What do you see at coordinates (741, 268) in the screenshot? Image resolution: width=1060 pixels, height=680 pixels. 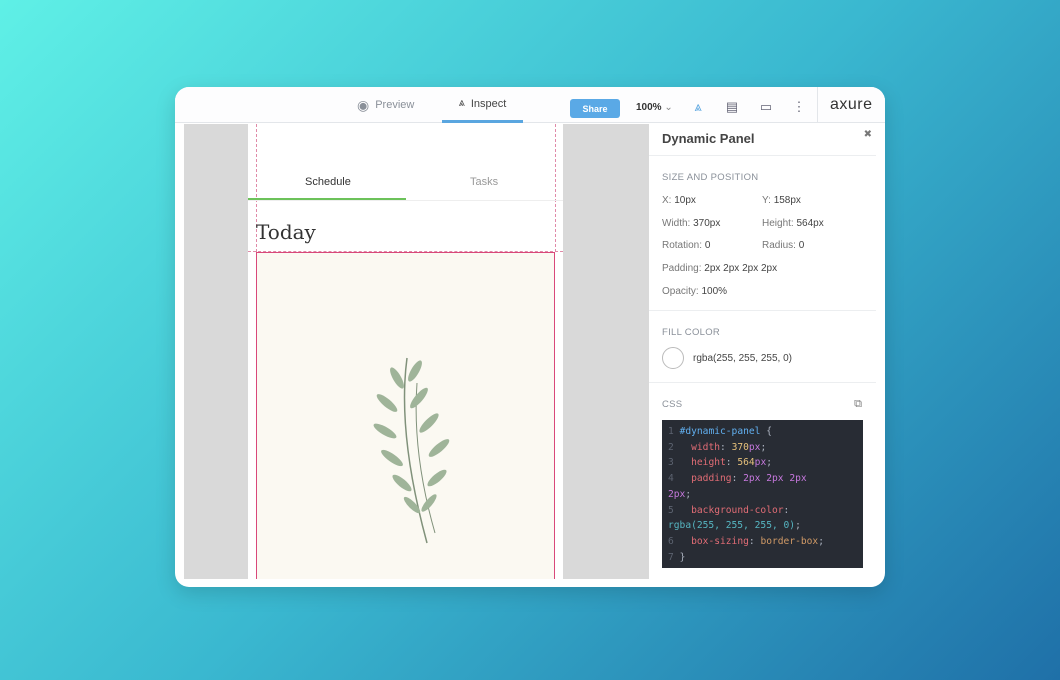 I see `prop-value: 2px 2px 2px 2px` at bounding box center [741, 268].